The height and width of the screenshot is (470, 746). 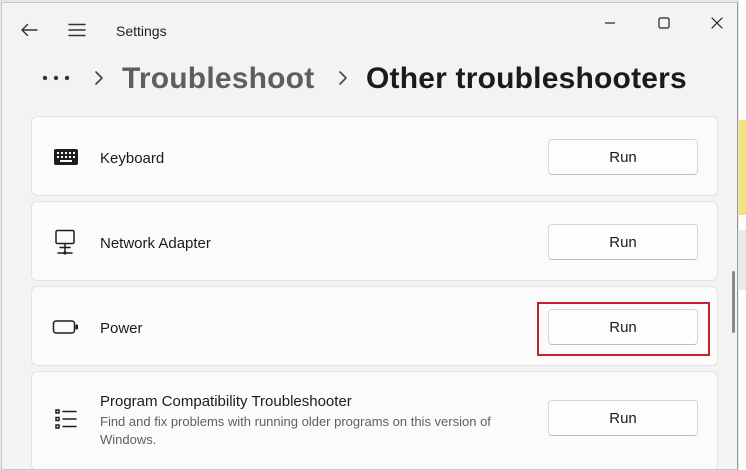 I want to click on maximize-button, so click(x=664, y=23).